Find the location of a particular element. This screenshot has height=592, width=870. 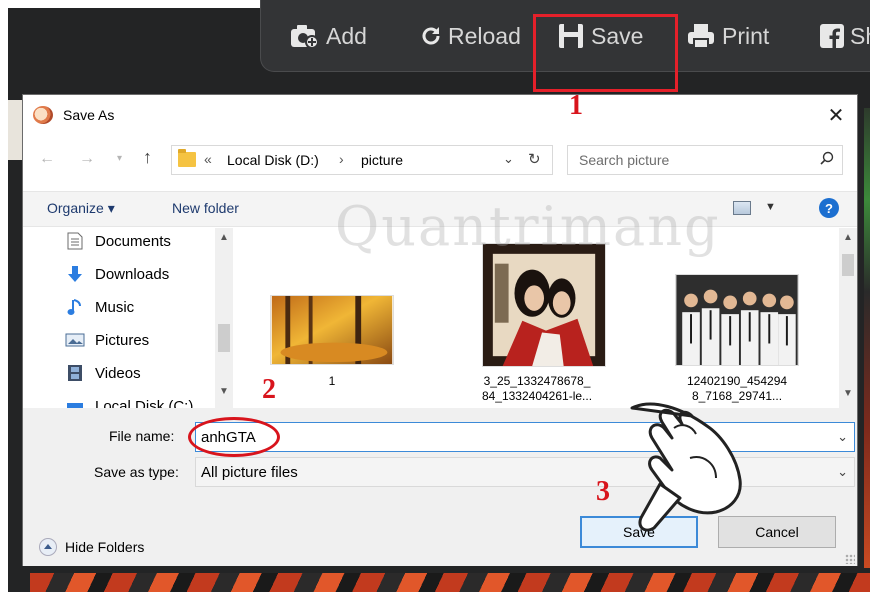

annotation-highlight-box is located at coordinates (605, 53).